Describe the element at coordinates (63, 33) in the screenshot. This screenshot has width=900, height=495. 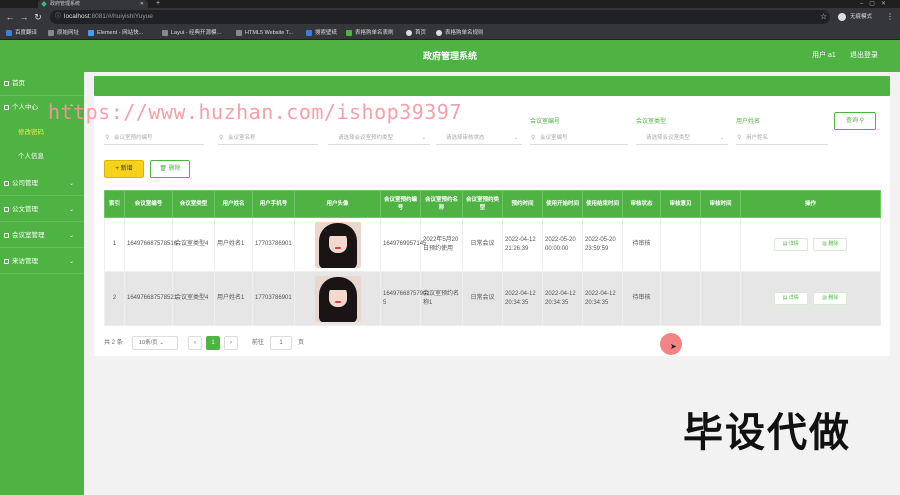
I see `bookmark-item: 原始网址` at that location.